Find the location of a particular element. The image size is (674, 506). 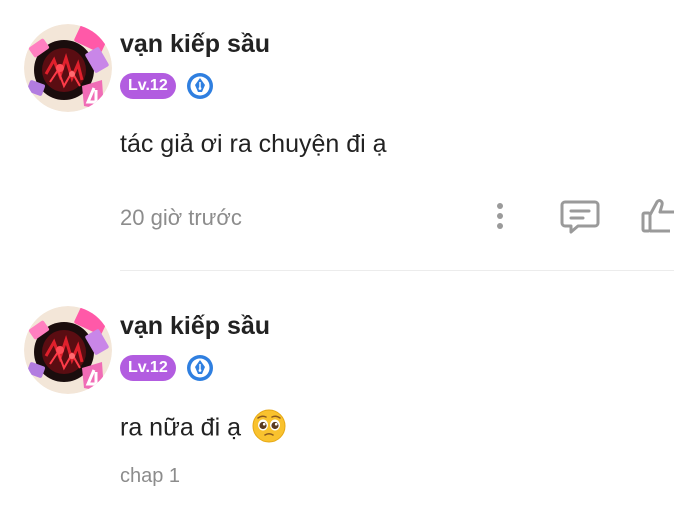

timestamp: 20 giờ trước is located at coordinates (181, 217).